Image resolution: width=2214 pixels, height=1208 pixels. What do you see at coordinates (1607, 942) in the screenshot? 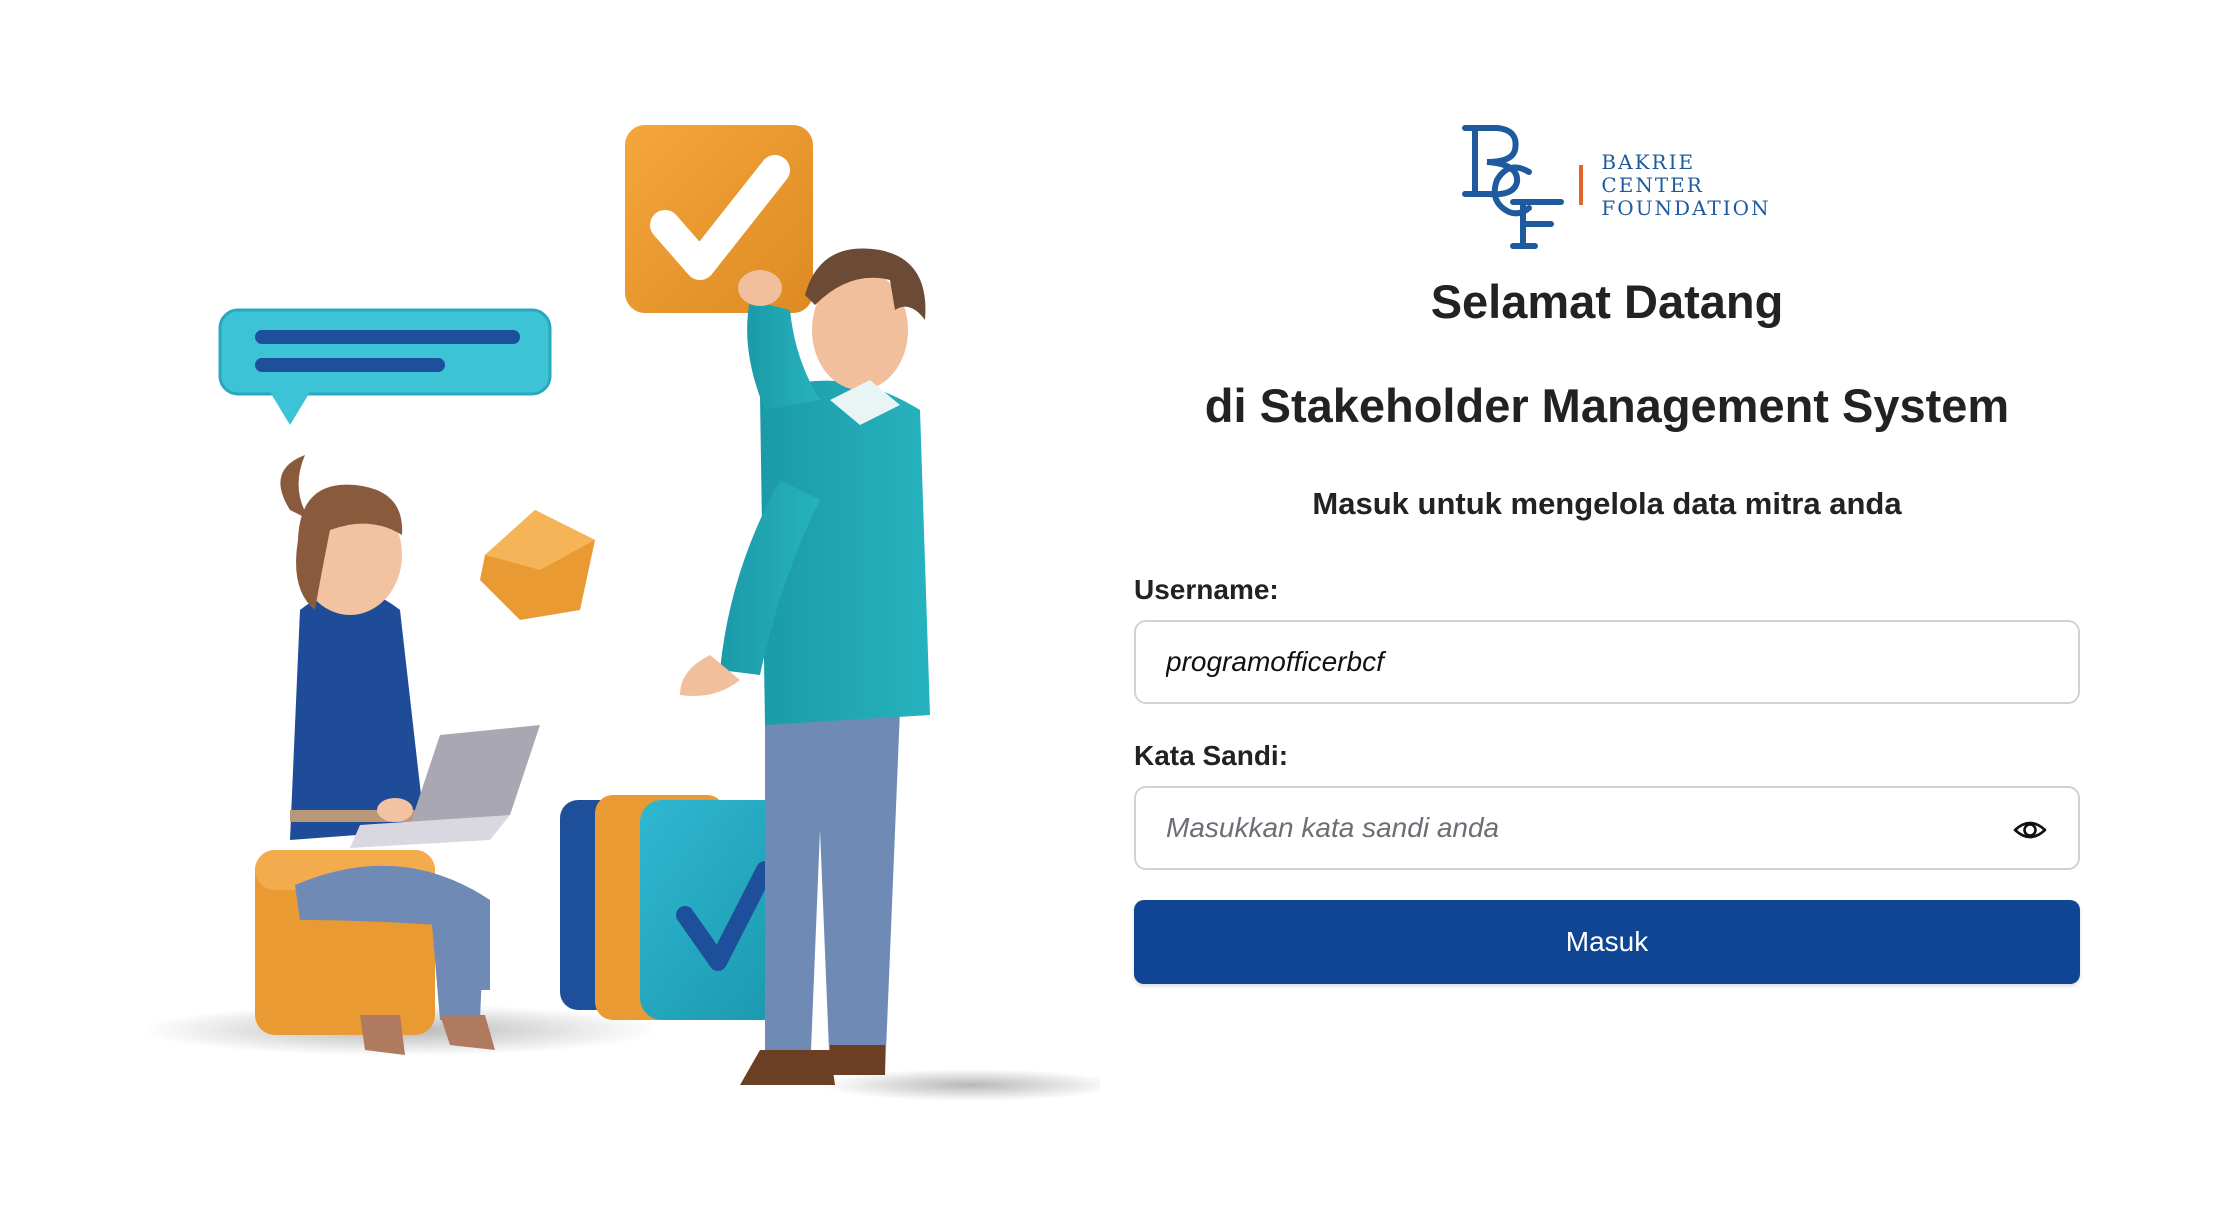
I see `login-button: Masuk` at bounding box center [1607, 942].